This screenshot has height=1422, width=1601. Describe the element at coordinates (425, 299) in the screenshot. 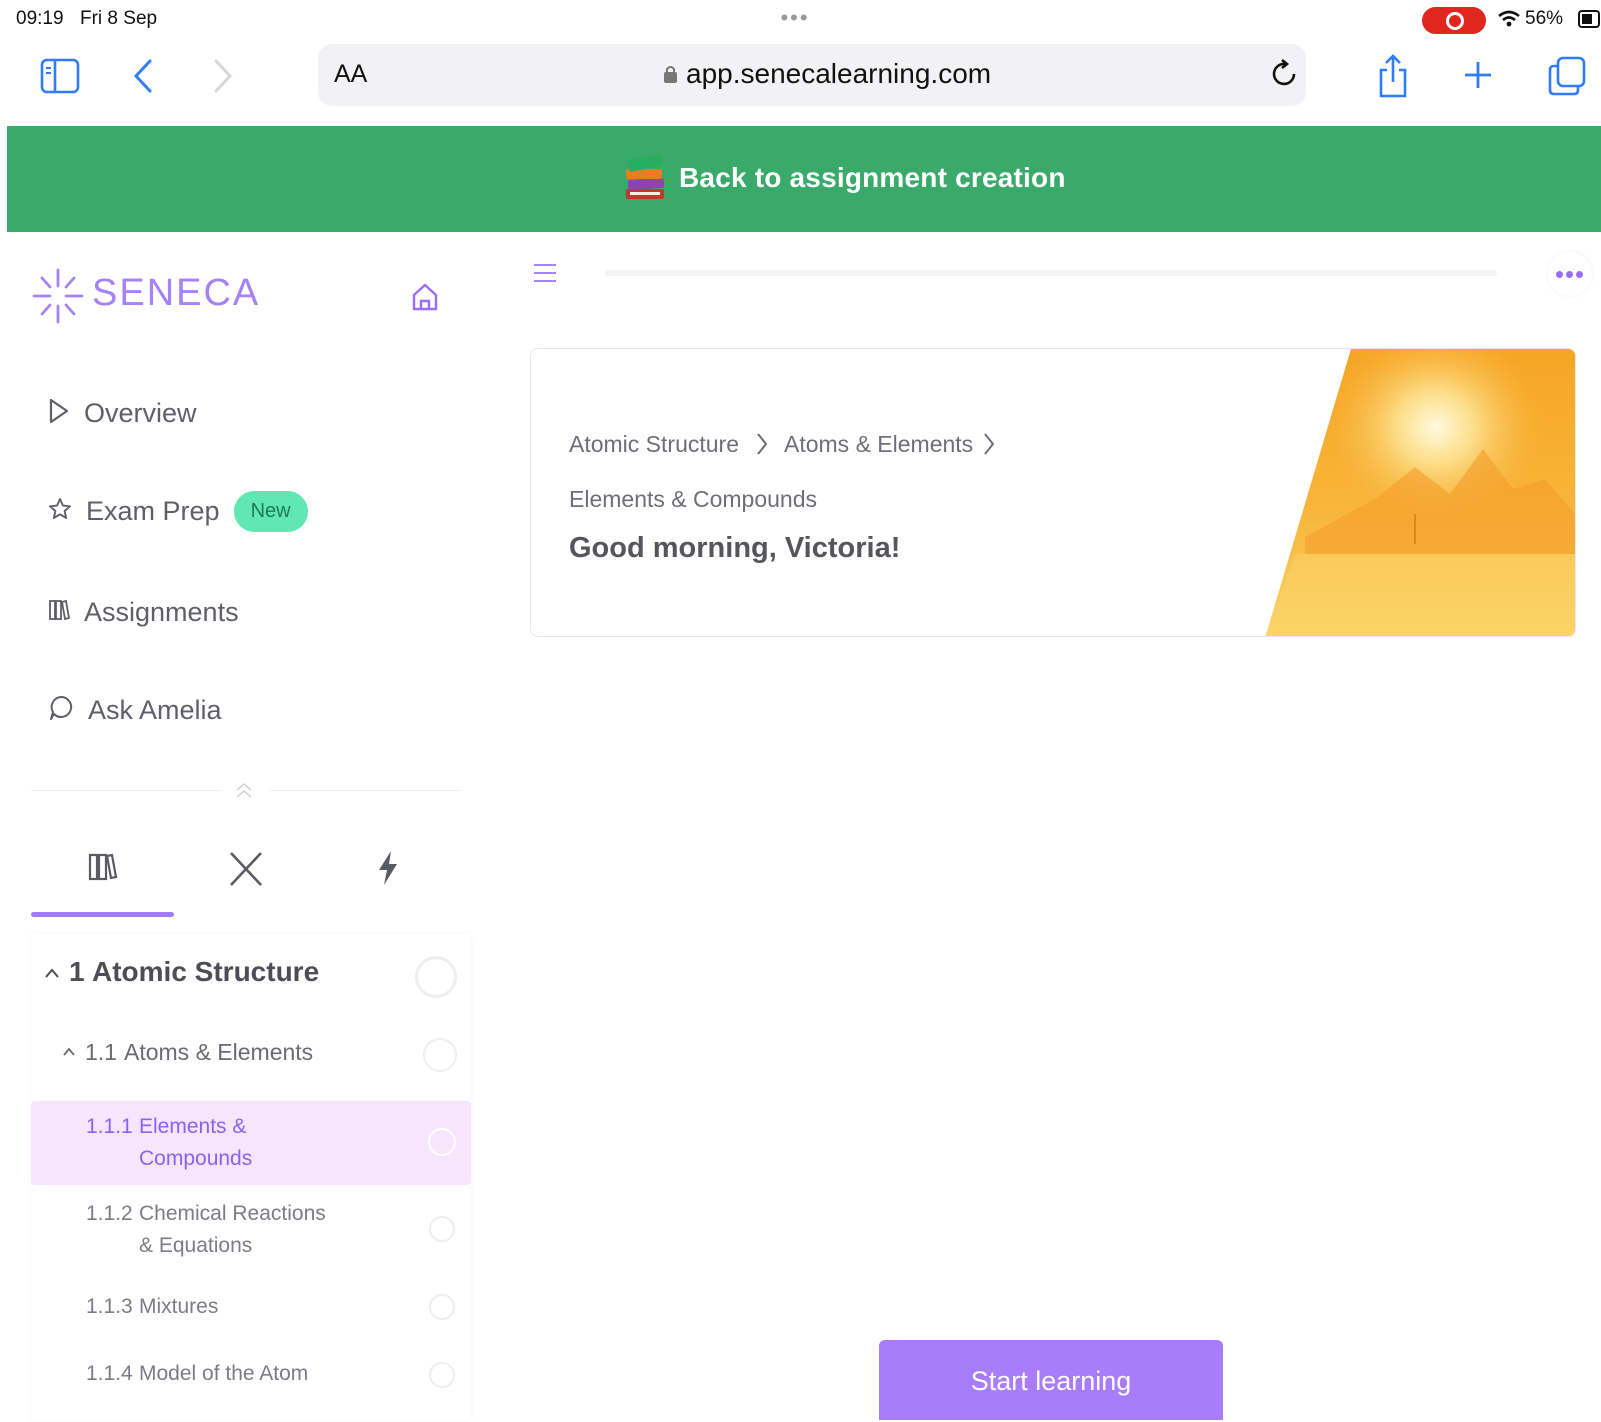

I see `home-icon` at that location.